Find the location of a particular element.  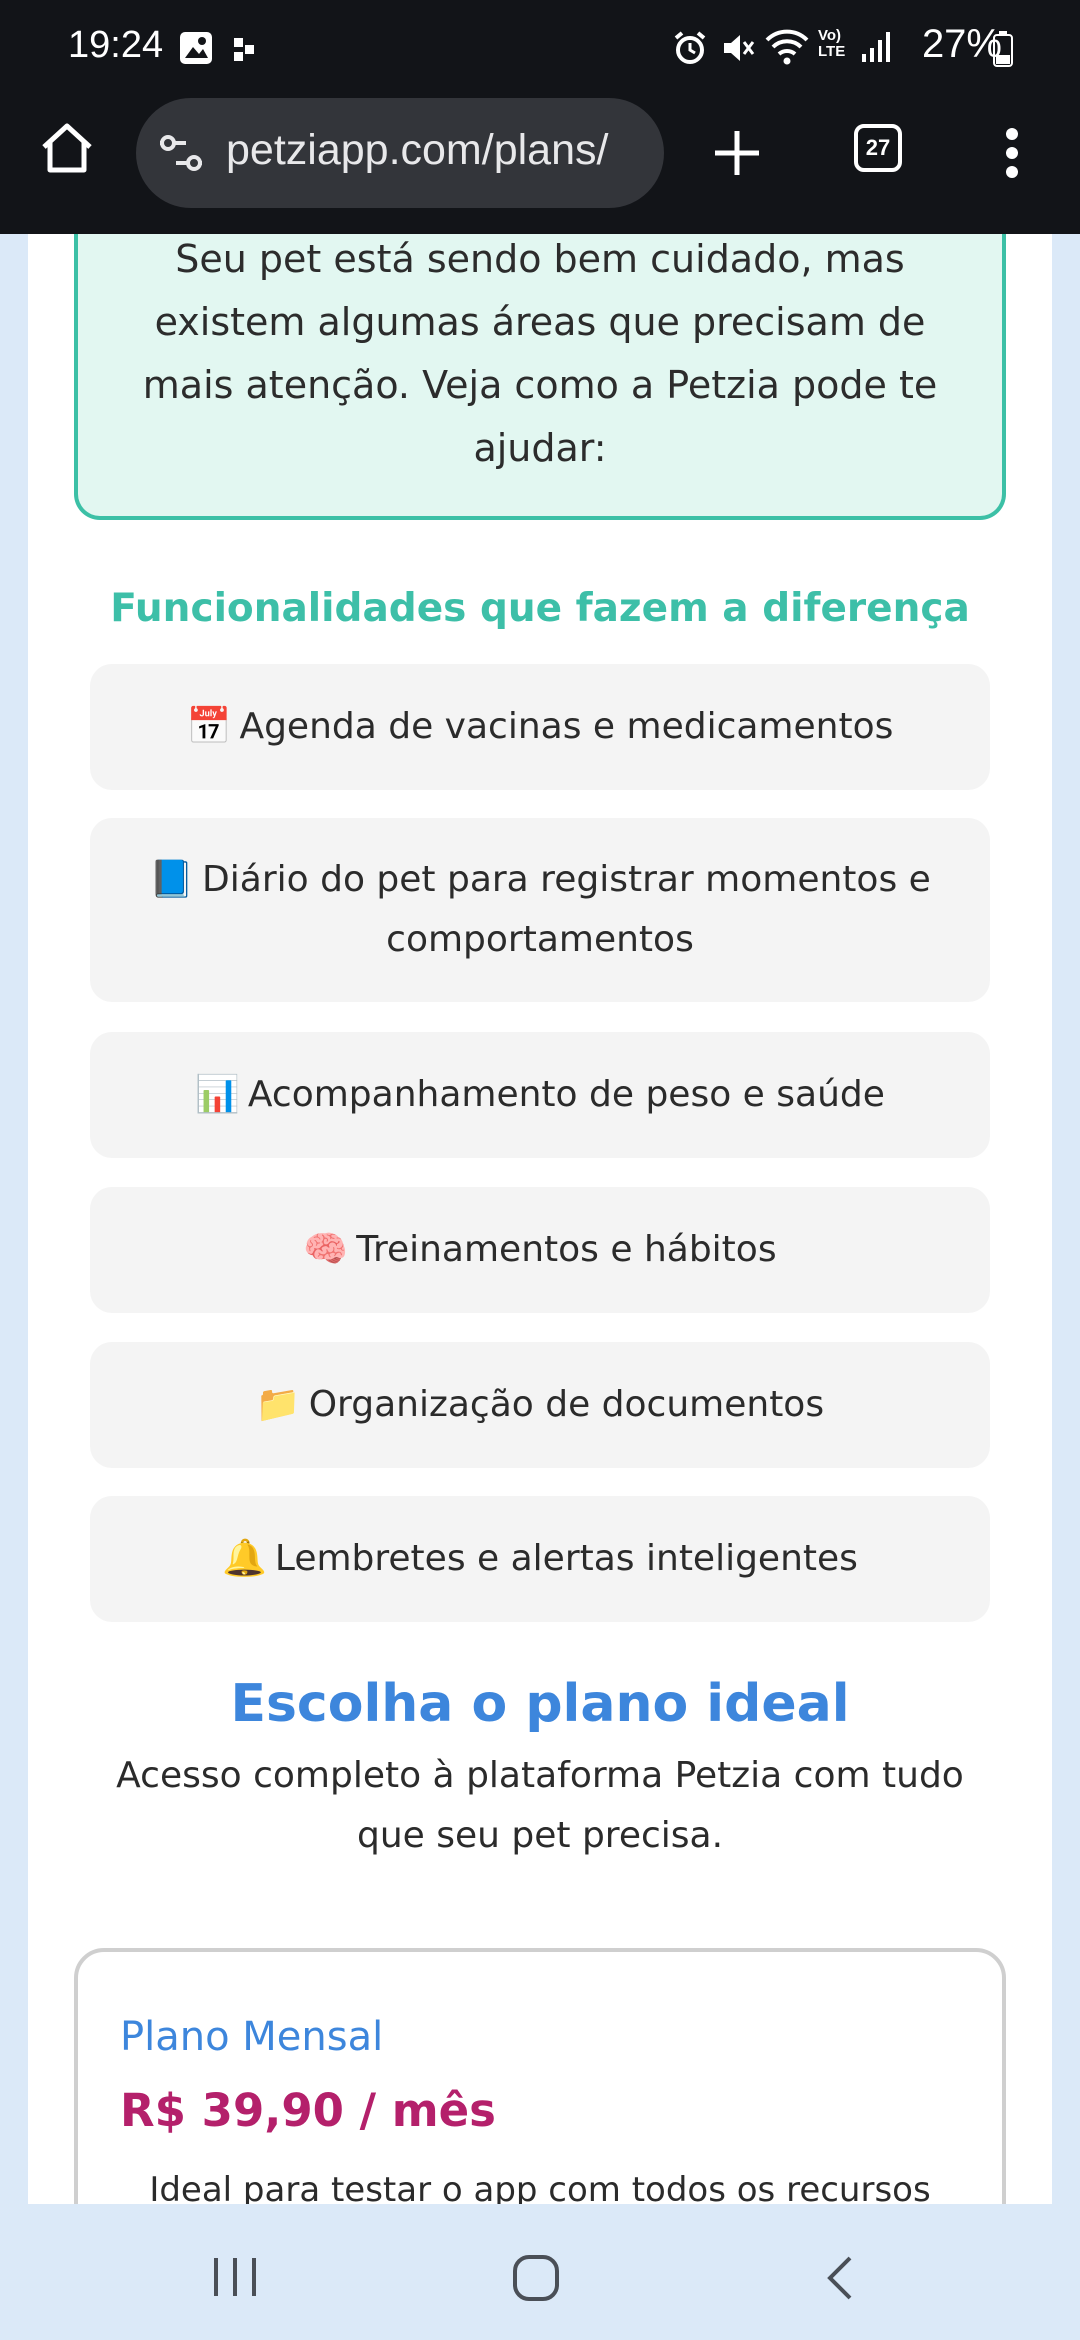

feature-item: 🧠 Treinamentos e hábitos is located at coordinates (540, 1250).